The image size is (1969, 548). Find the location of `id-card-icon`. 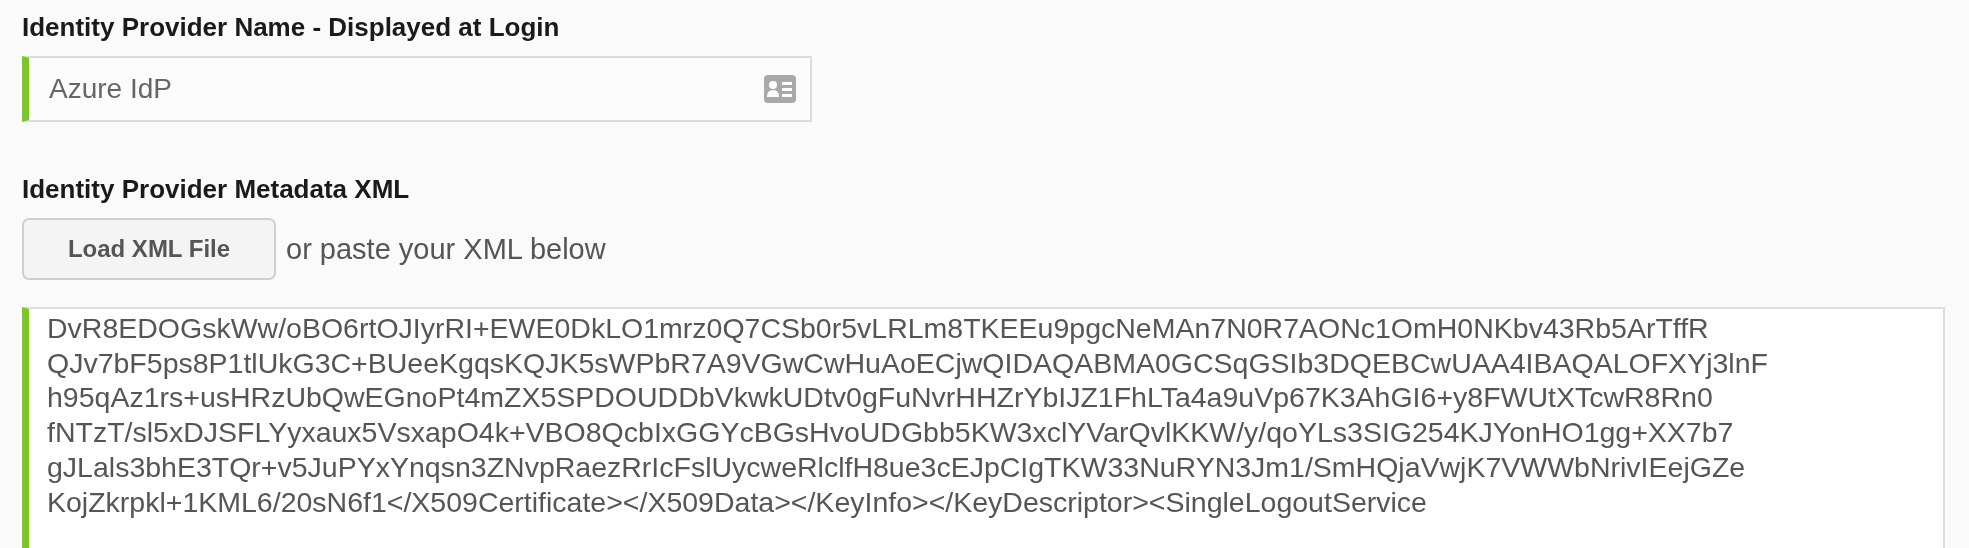

id-card-icon is located at coordinates (780, 89).